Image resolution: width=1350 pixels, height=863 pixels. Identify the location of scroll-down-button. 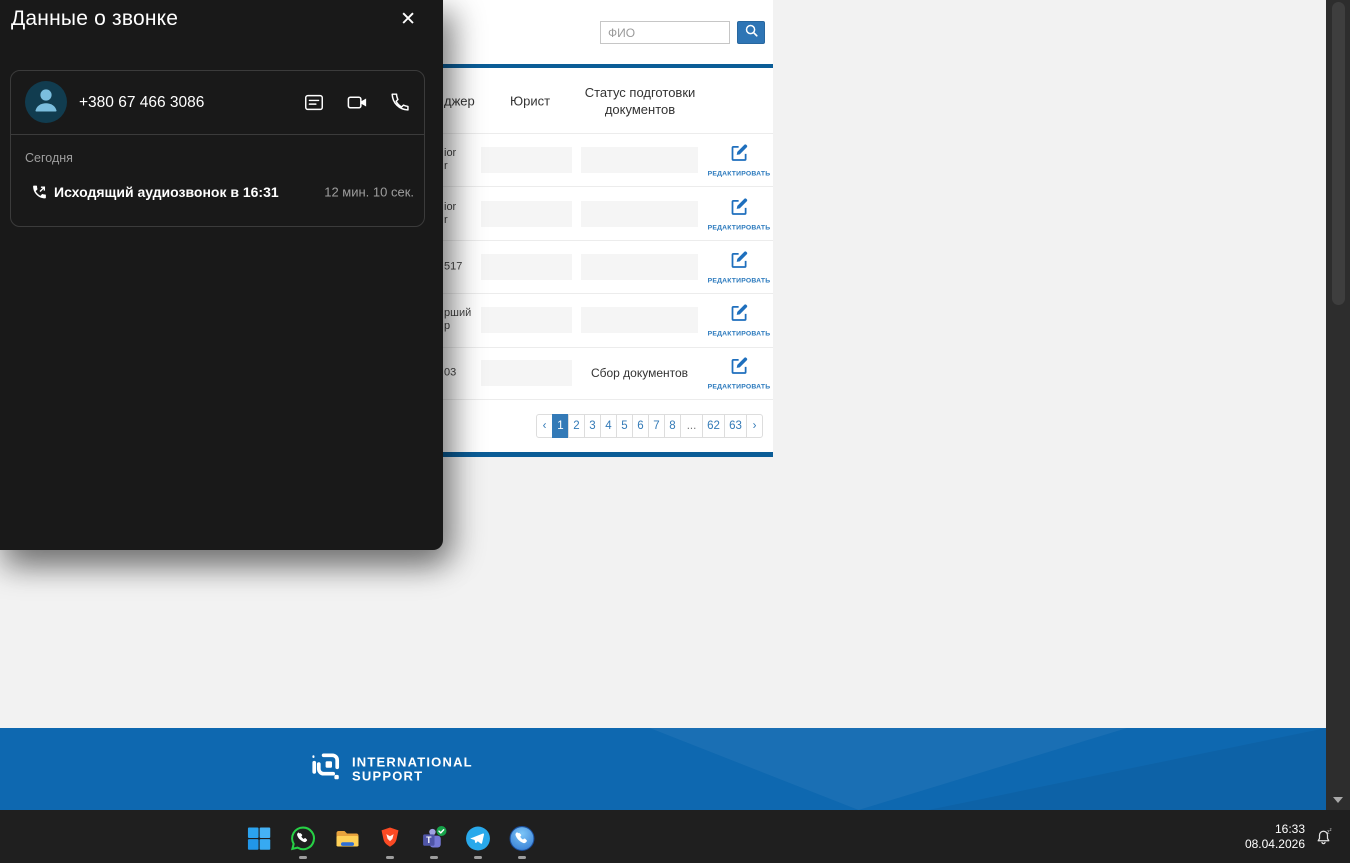
(1338, 800).